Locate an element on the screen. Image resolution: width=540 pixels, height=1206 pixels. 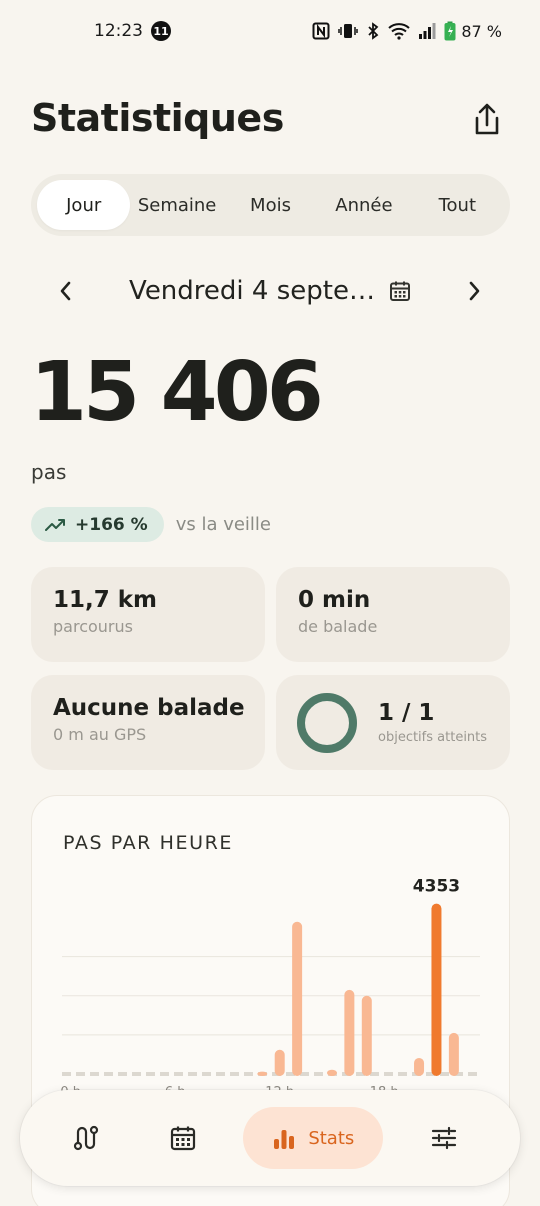
sliders-icon is located at coordinates (444, 1138).